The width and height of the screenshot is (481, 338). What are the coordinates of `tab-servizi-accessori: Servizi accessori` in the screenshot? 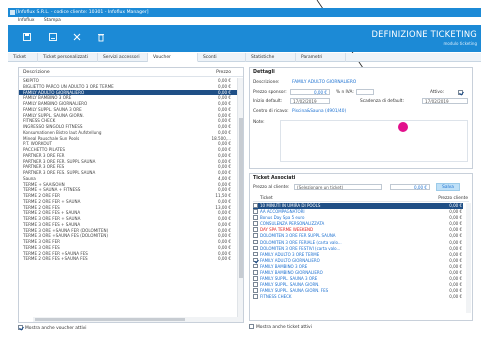 It's located at (123, 57).